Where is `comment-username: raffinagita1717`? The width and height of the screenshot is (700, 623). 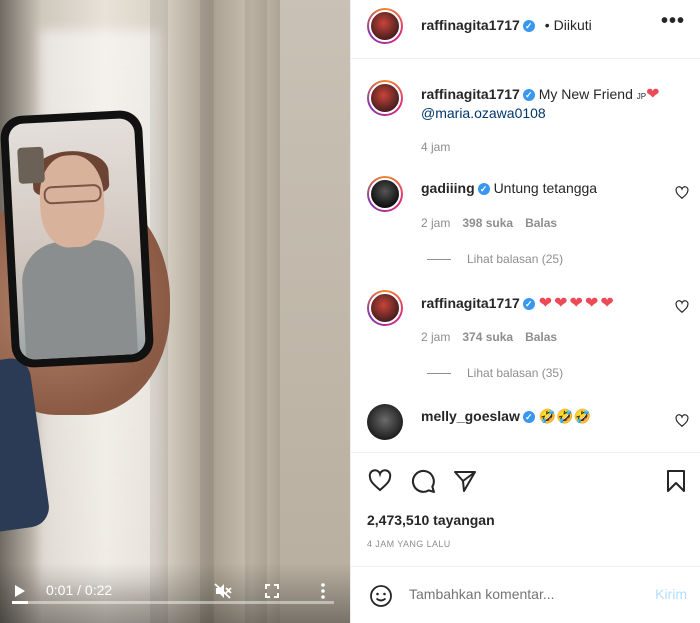 comment-username: raffinagita1717 is located at coordinates (470, 303).